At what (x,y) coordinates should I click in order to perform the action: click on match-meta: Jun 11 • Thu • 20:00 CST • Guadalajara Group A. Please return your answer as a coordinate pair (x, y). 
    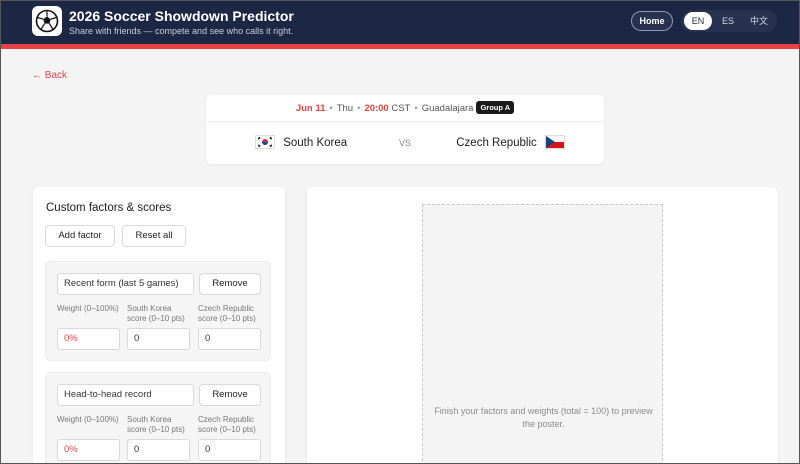
    Looking at the image, I should click on (405, 108).